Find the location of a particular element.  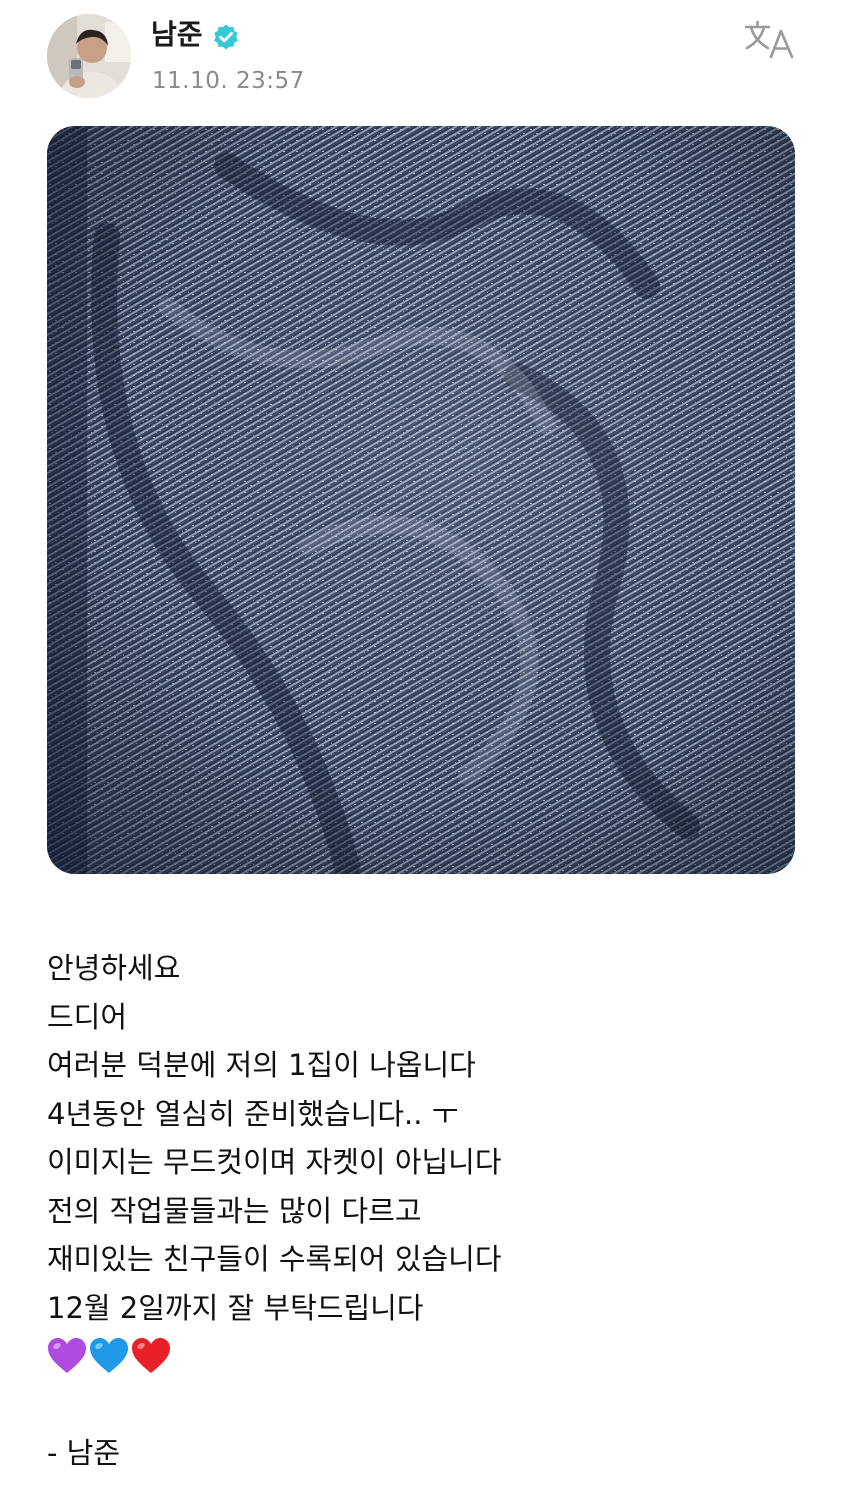

post-timestamp: 11.10. 23:57 is located at coordinates (228, 81).